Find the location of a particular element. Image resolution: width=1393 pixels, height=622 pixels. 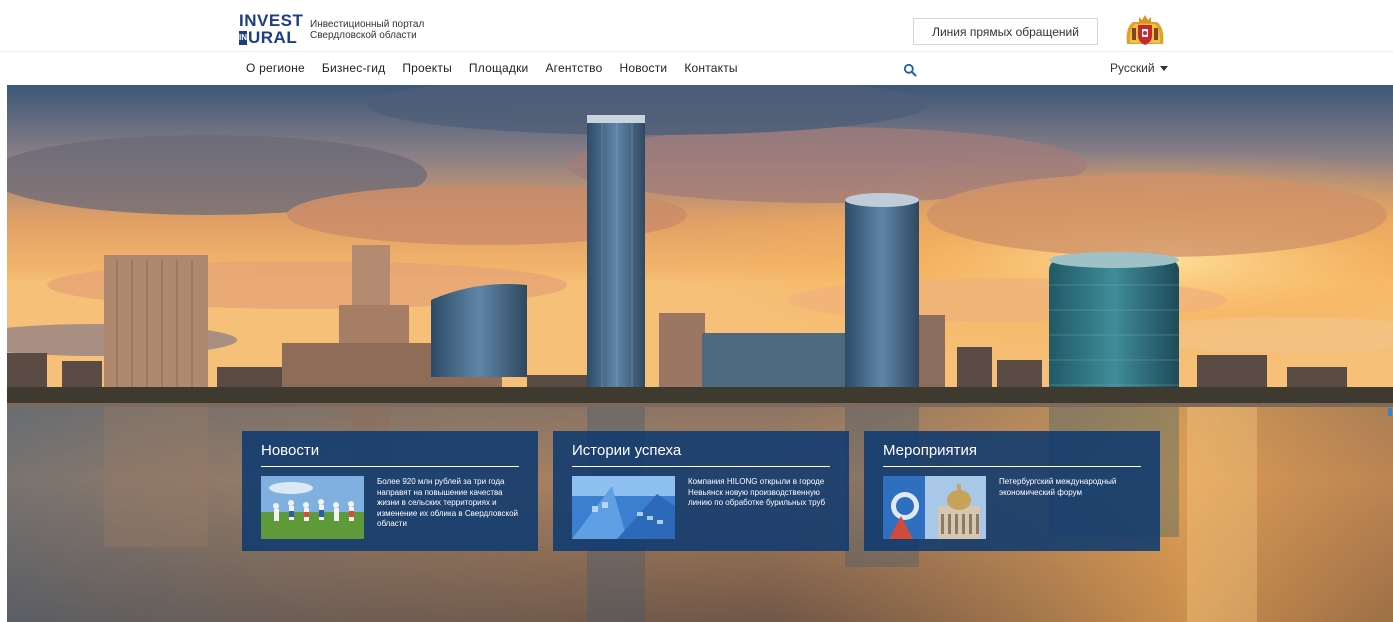

success-stories-card-title: Истории успеха is located at coordinates (626, 450).